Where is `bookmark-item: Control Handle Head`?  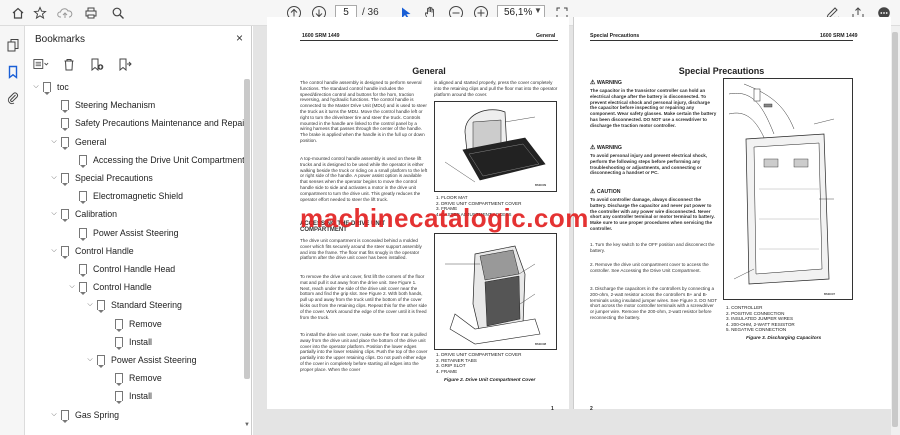 bookmark-item: Control Handle Head is located at coordinates (121, 269).